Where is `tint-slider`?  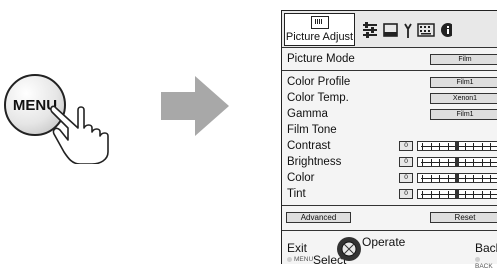 tint-slider is located at coordinates (457, 194).